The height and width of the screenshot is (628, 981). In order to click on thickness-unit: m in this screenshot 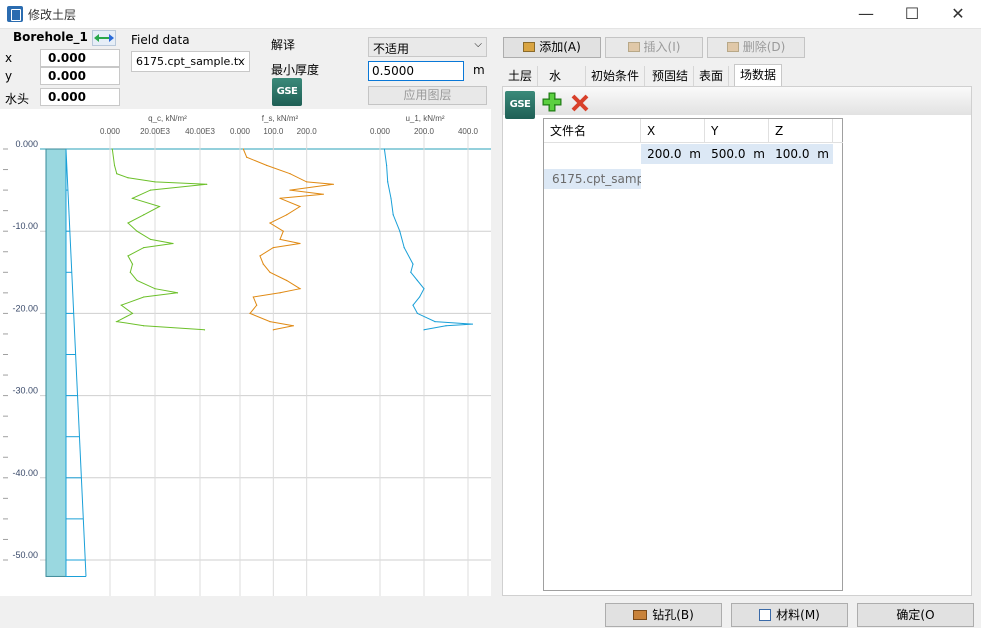, I will do `click(479, 70)`.